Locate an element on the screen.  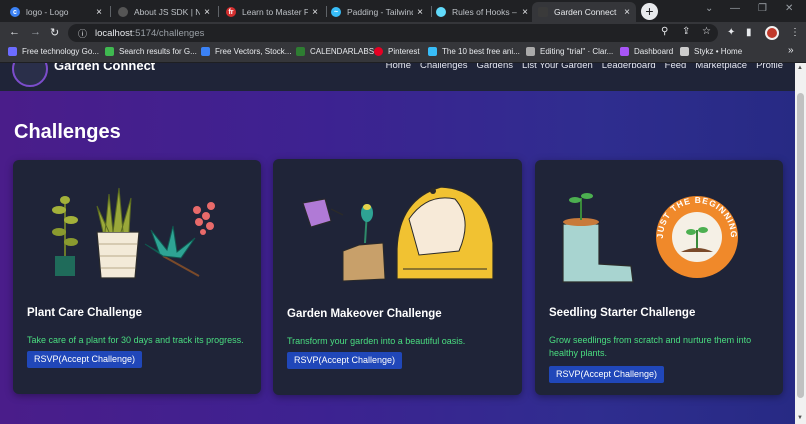
bookmarks-overflow-button: » is located at coordinates (791, 50).